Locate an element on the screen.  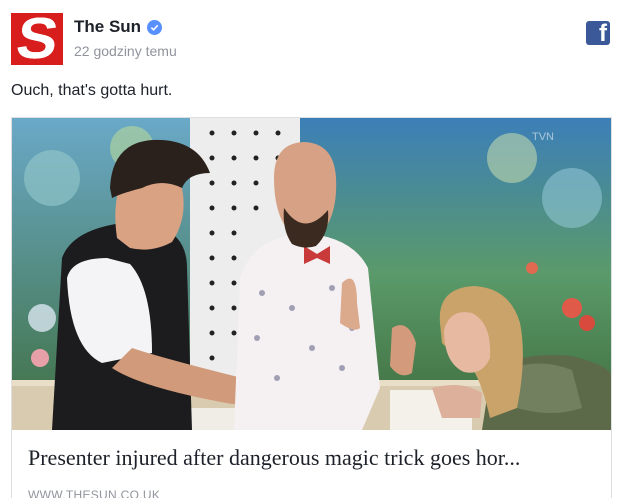
verified-badge-icon is located at coordinates (155, 27).